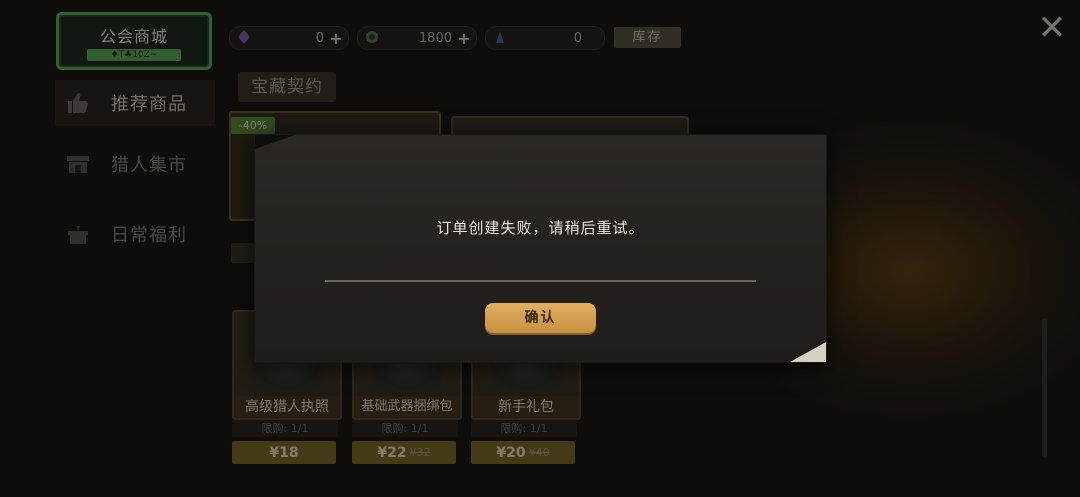 The image size is (1080, 497). I want to click on confirm-button: 确认, so click(540, 318).